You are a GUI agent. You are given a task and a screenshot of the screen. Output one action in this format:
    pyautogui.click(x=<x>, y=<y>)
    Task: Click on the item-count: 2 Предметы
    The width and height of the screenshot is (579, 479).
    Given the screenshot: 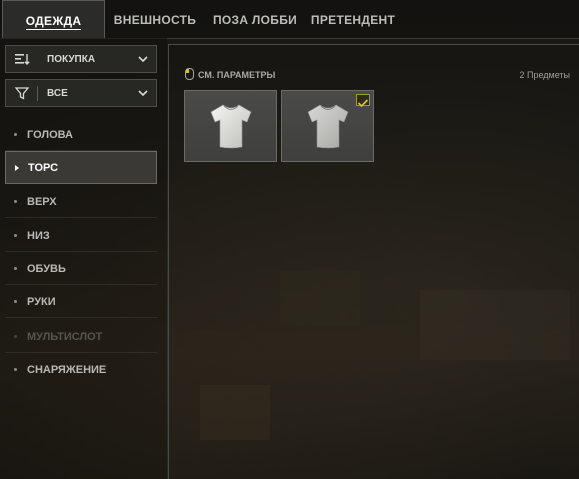 What is the action you would take?
    pyautogui.click(x=544, y=75)
    